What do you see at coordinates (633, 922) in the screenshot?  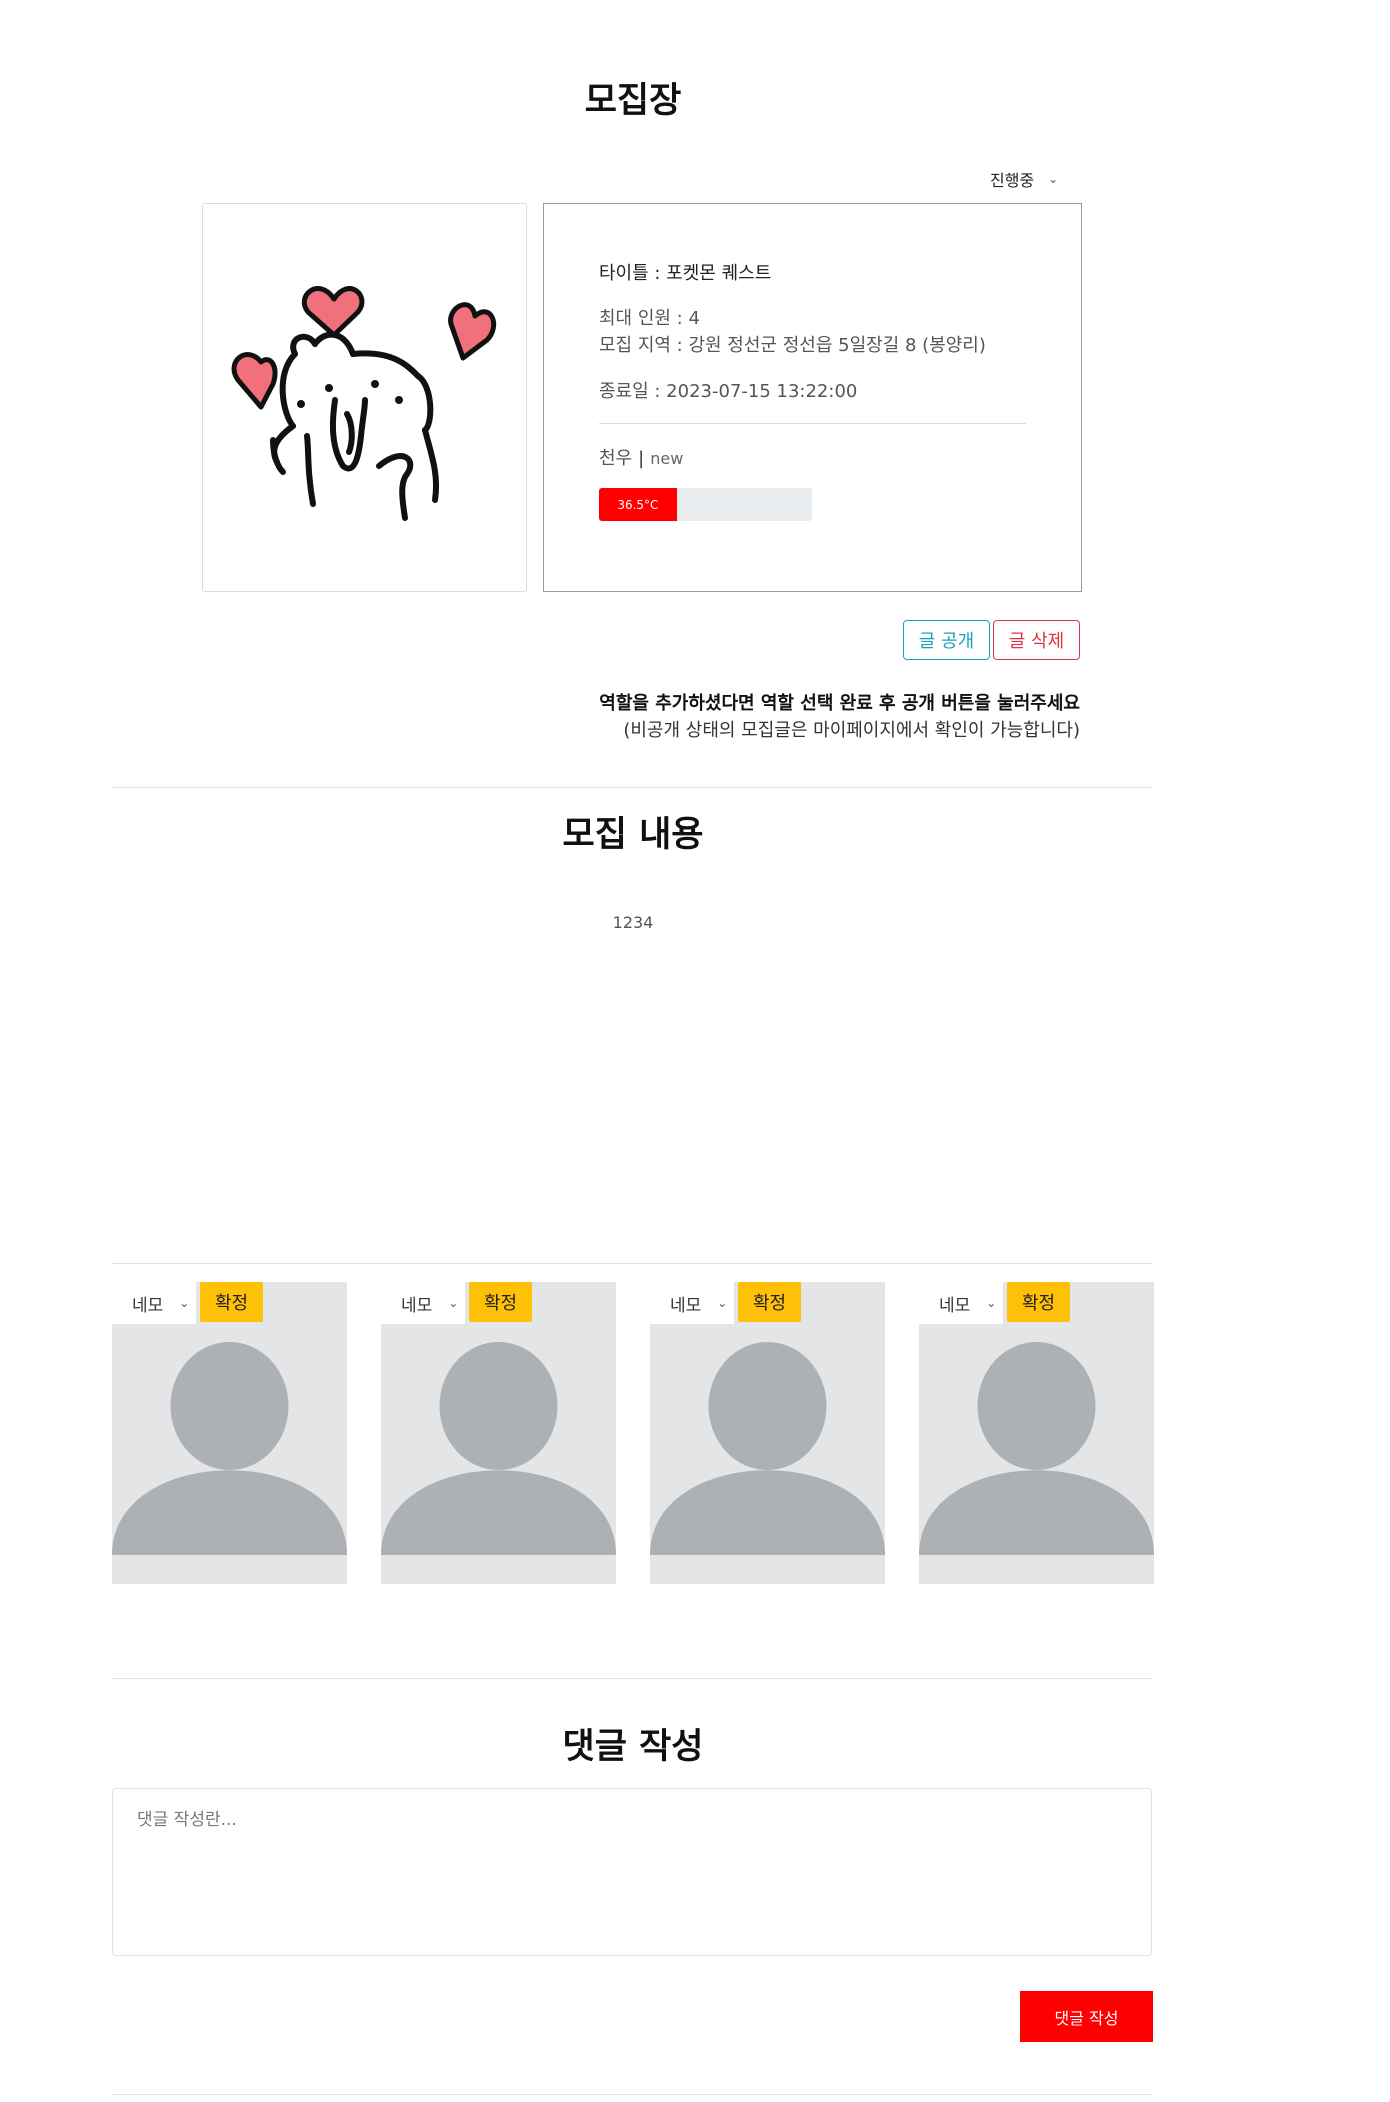 I see `content-body: 1234` at bounding box center [633, 922].